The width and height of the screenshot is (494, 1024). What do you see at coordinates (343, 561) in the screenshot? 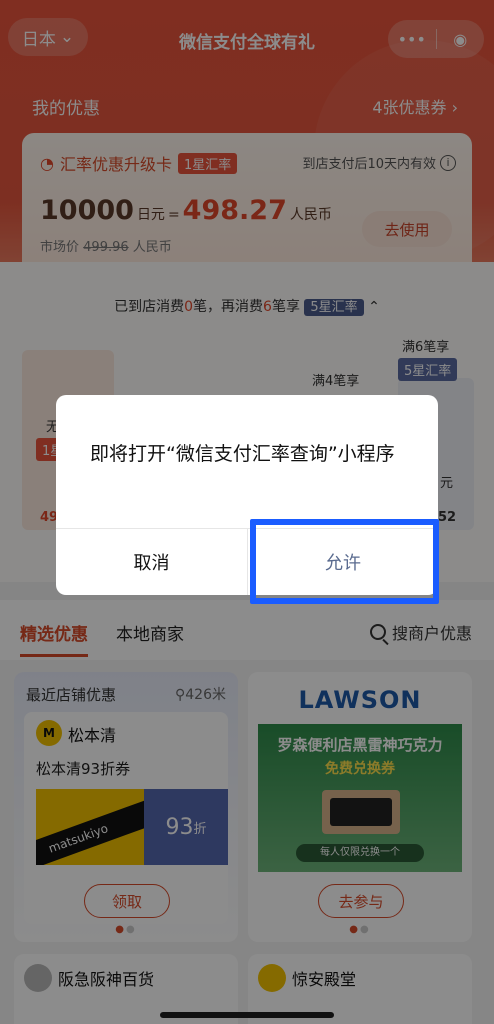
I see `allow-button: 允许` at bounding box center [343, 561].